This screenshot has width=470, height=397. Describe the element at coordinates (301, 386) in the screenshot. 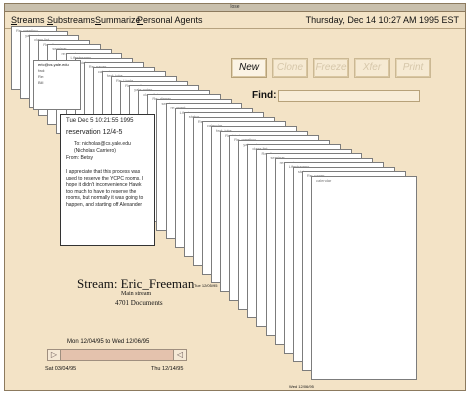

I see `stack-date-end: Wed 12/06/95` at that location.